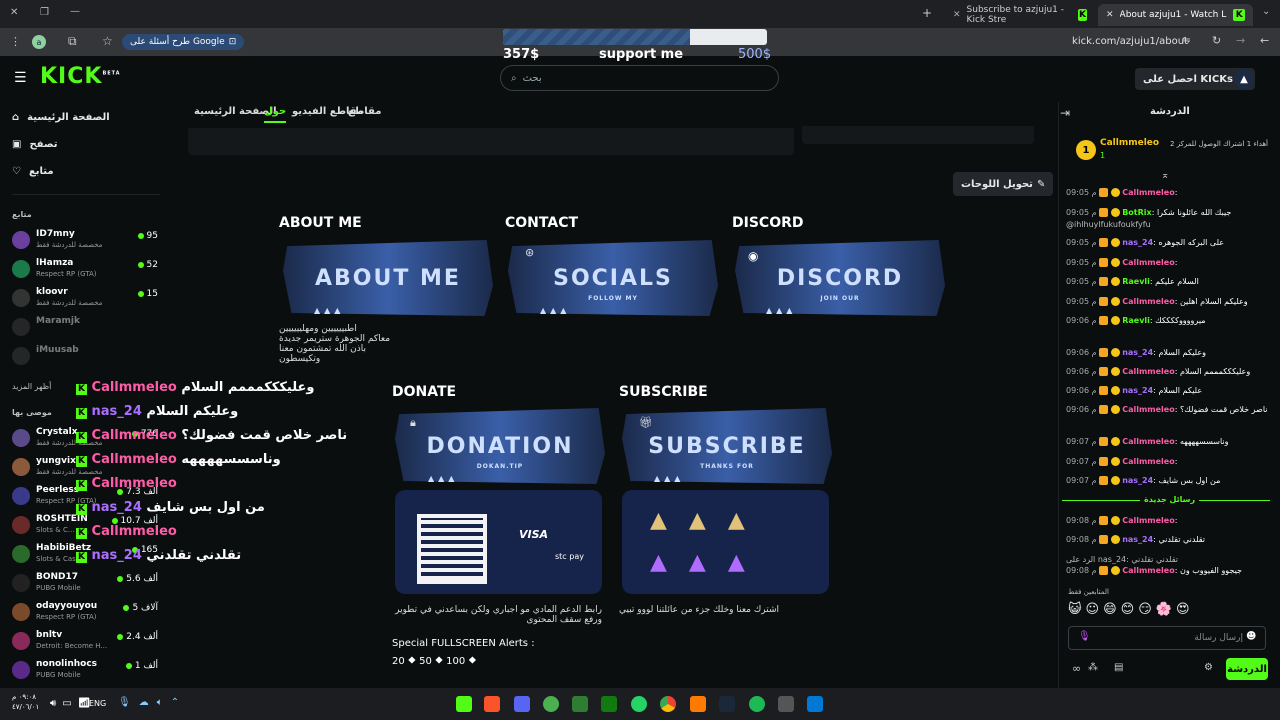 The image size is (1280, 720). I want to click on spotify-icon, so click(757, 704).